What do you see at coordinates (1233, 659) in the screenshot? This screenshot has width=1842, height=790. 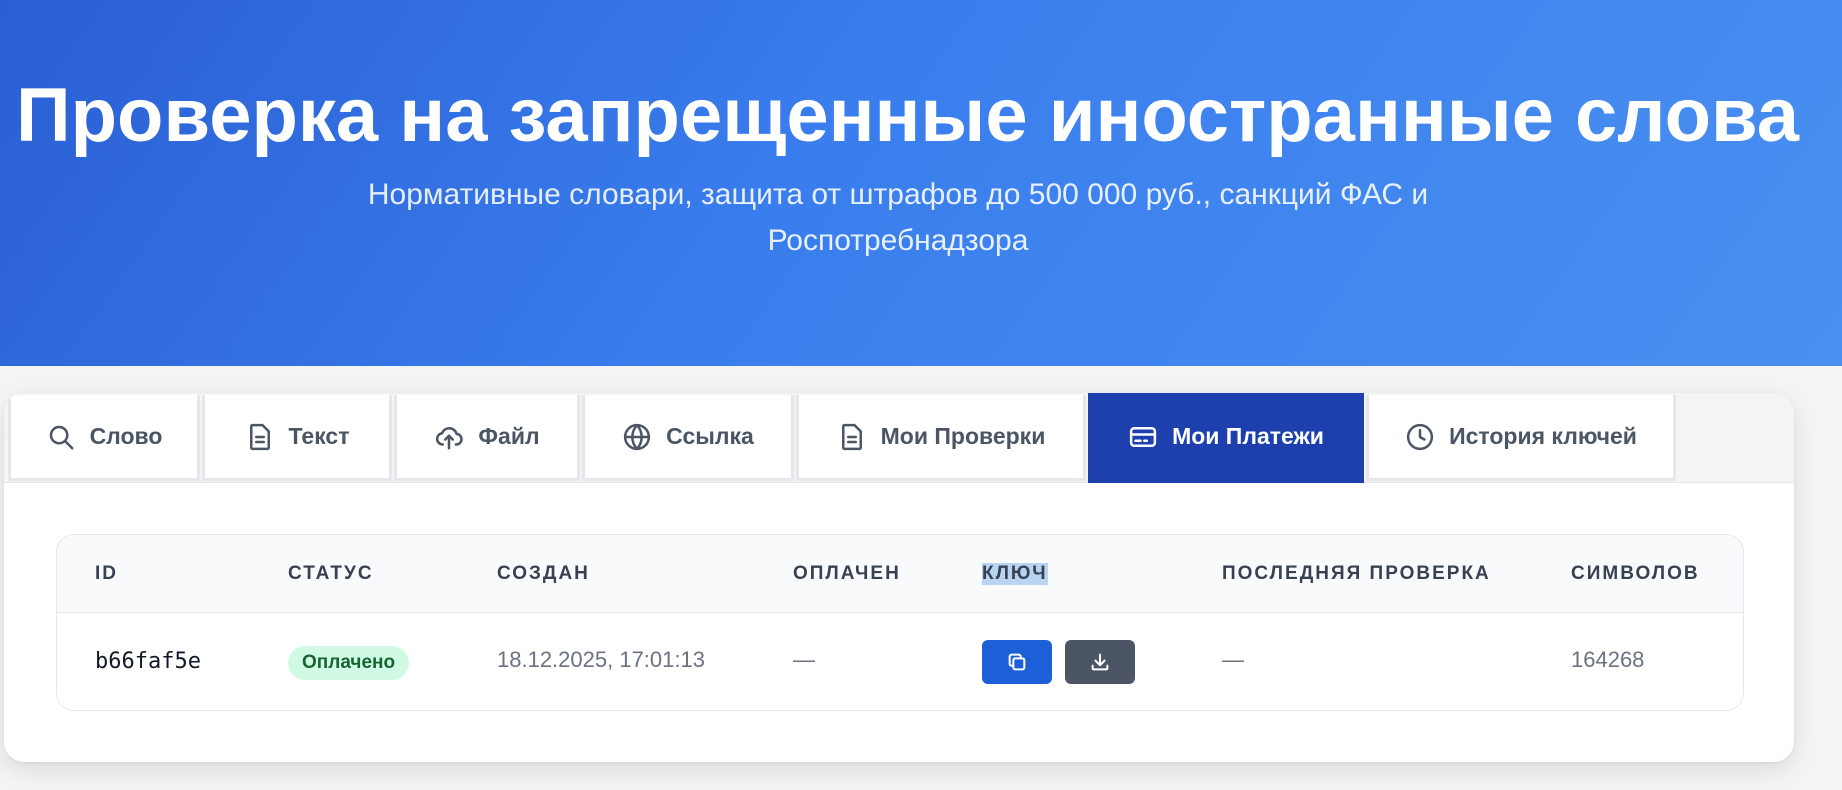 I see `last-check-date: —` at bounding box center [1233, 659].